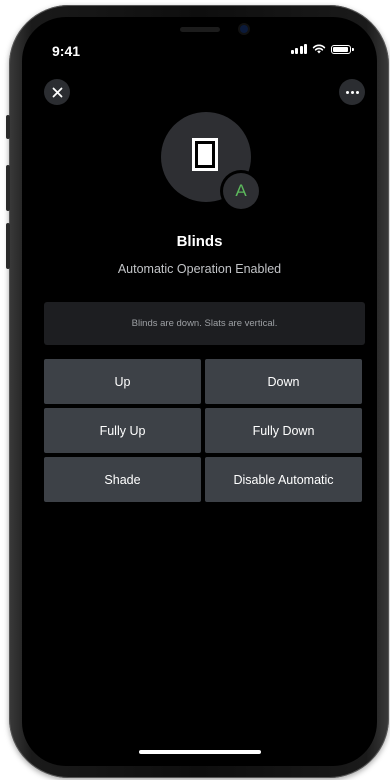  Describe the element at coordinates (122, 479) in the screenshot. I see `shade-button: Shade` at that location.